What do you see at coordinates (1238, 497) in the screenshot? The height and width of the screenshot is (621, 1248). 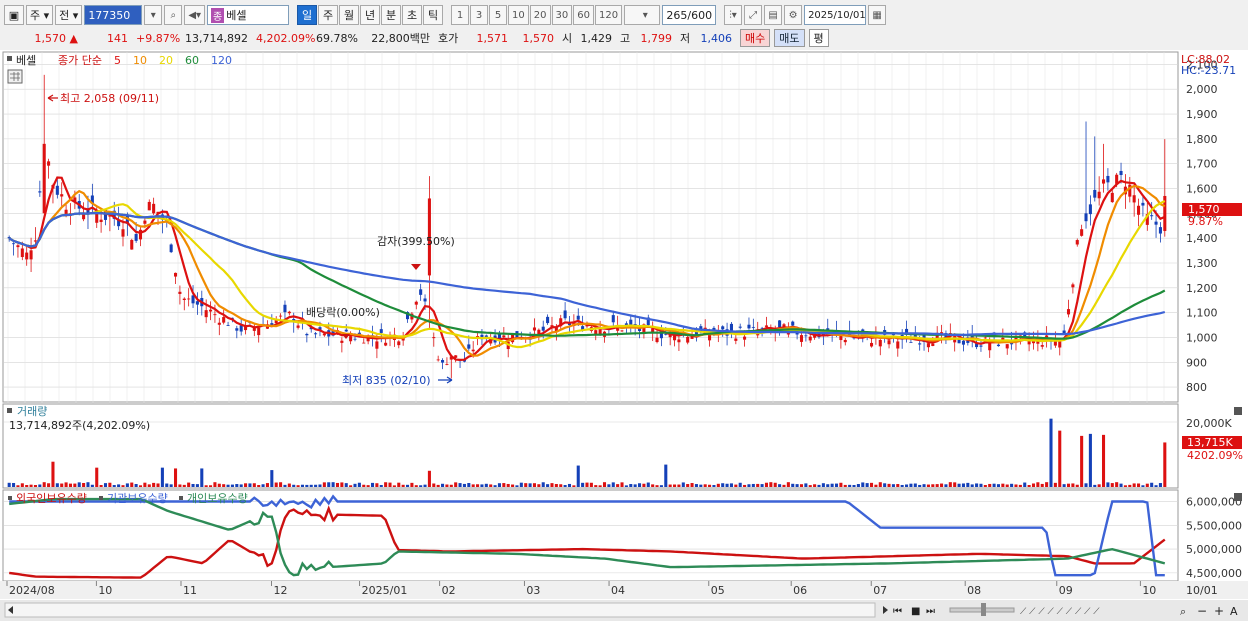 I see `holding-close-icon` at bounding box center [1238, 497].